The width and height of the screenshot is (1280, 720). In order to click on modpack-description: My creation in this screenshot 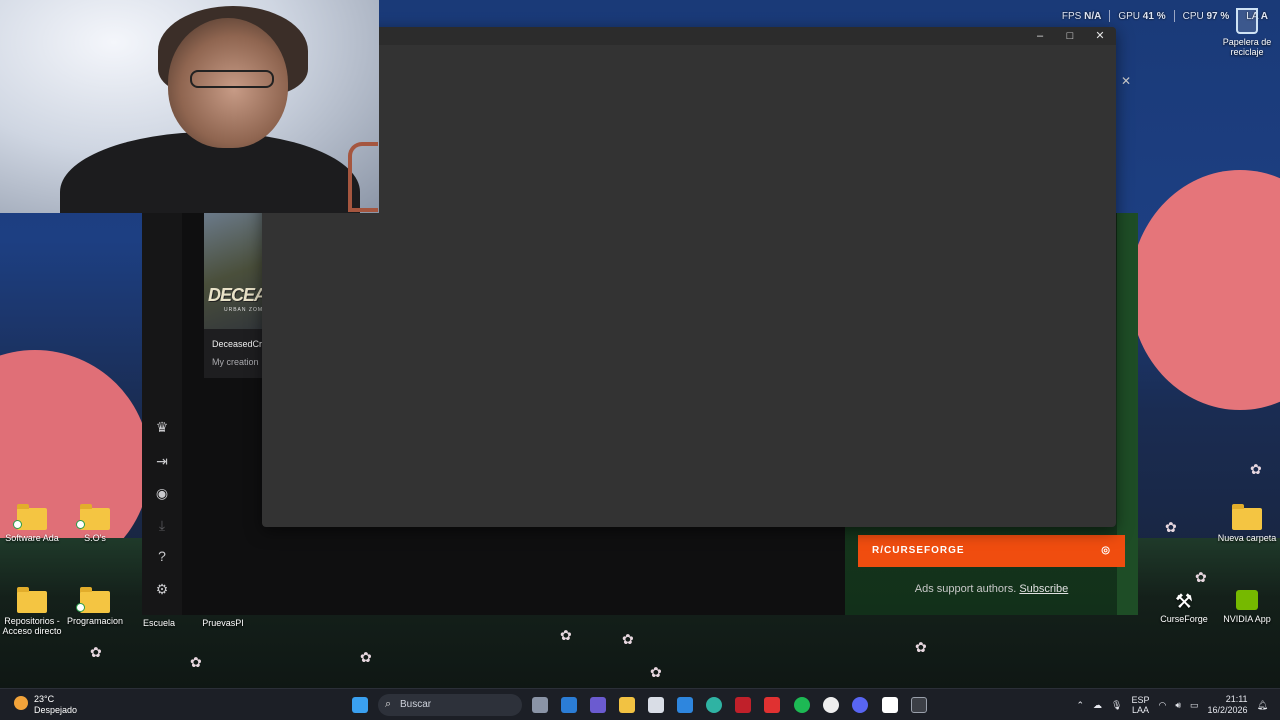, I will do `click(235, 362)`.